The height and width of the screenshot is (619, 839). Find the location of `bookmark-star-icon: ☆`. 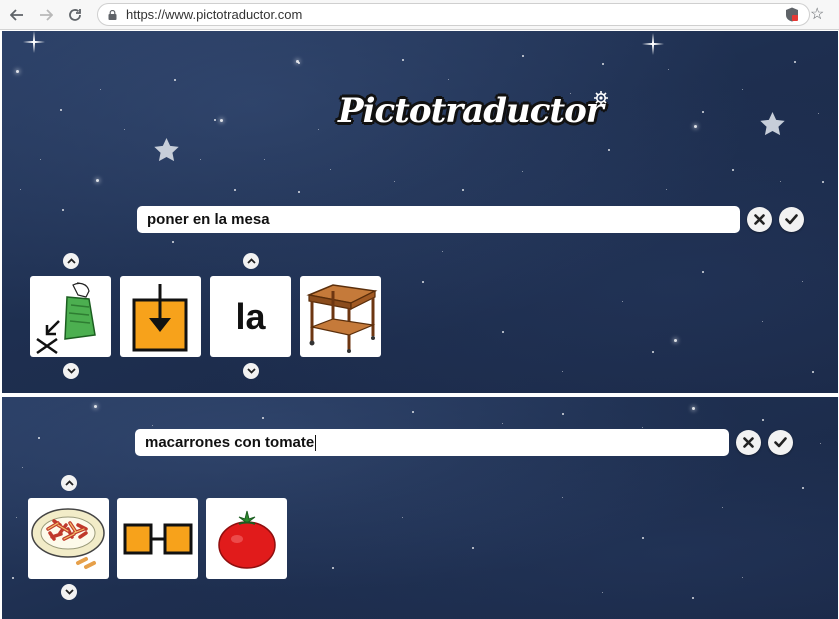

bookmark-star-icon: ☆ is located at coordinates (817, 14).